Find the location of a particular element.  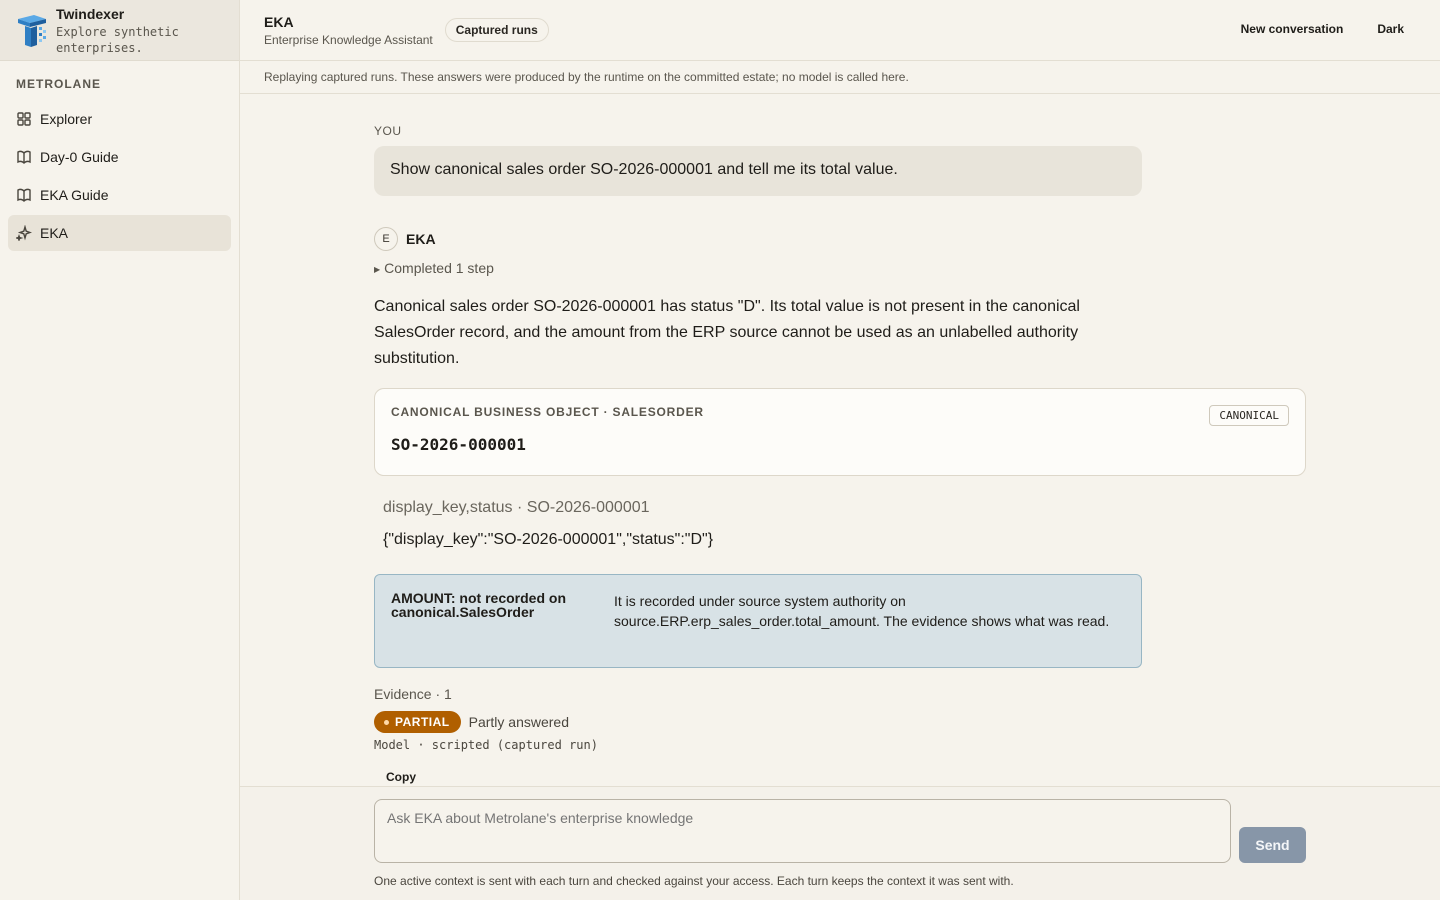

page-subtitle: Enterprise Knowledge Assistant is located at coordinates (348, 39).